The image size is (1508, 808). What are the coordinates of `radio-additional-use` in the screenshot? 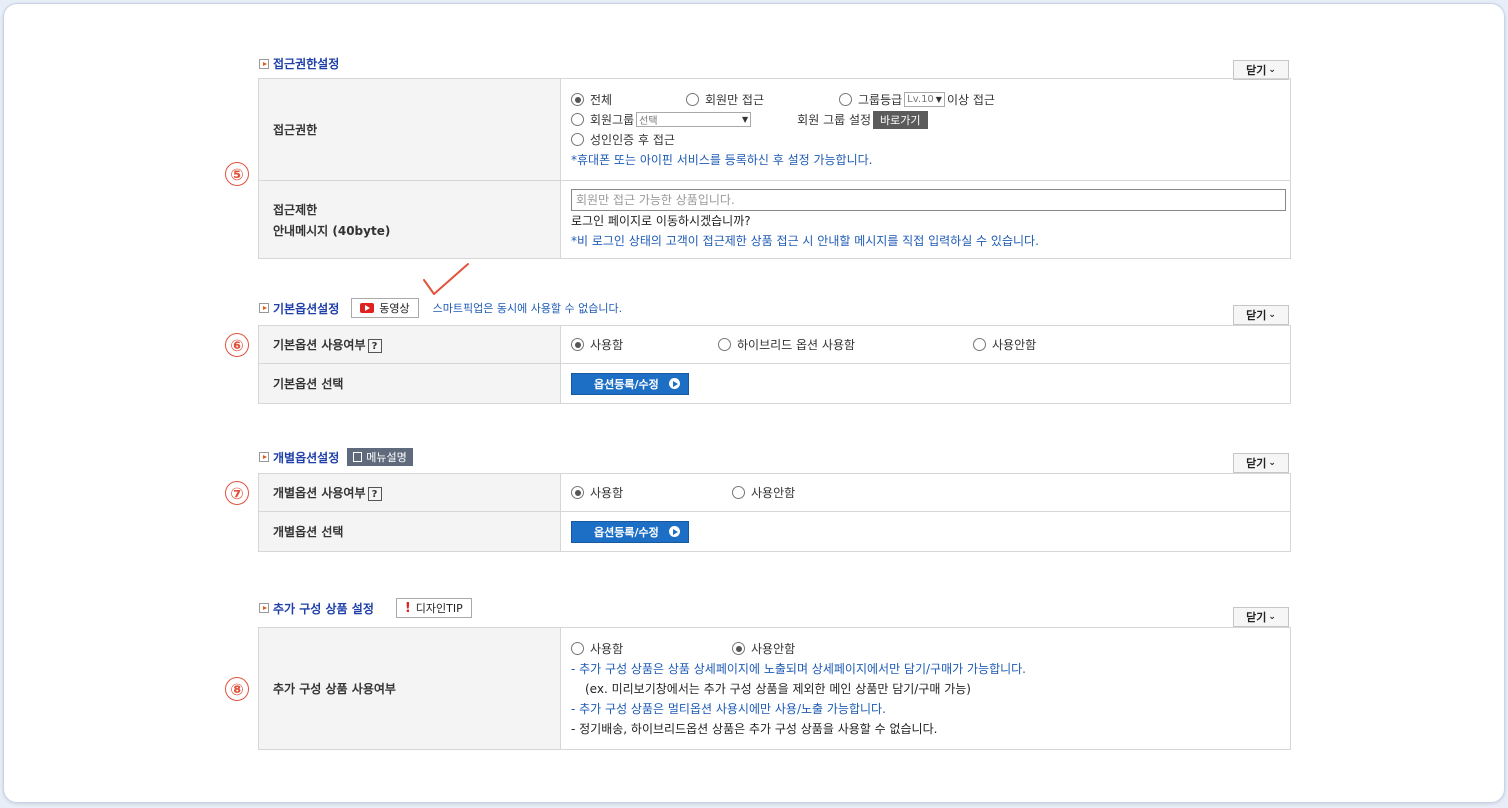 It's located at (577, 648).